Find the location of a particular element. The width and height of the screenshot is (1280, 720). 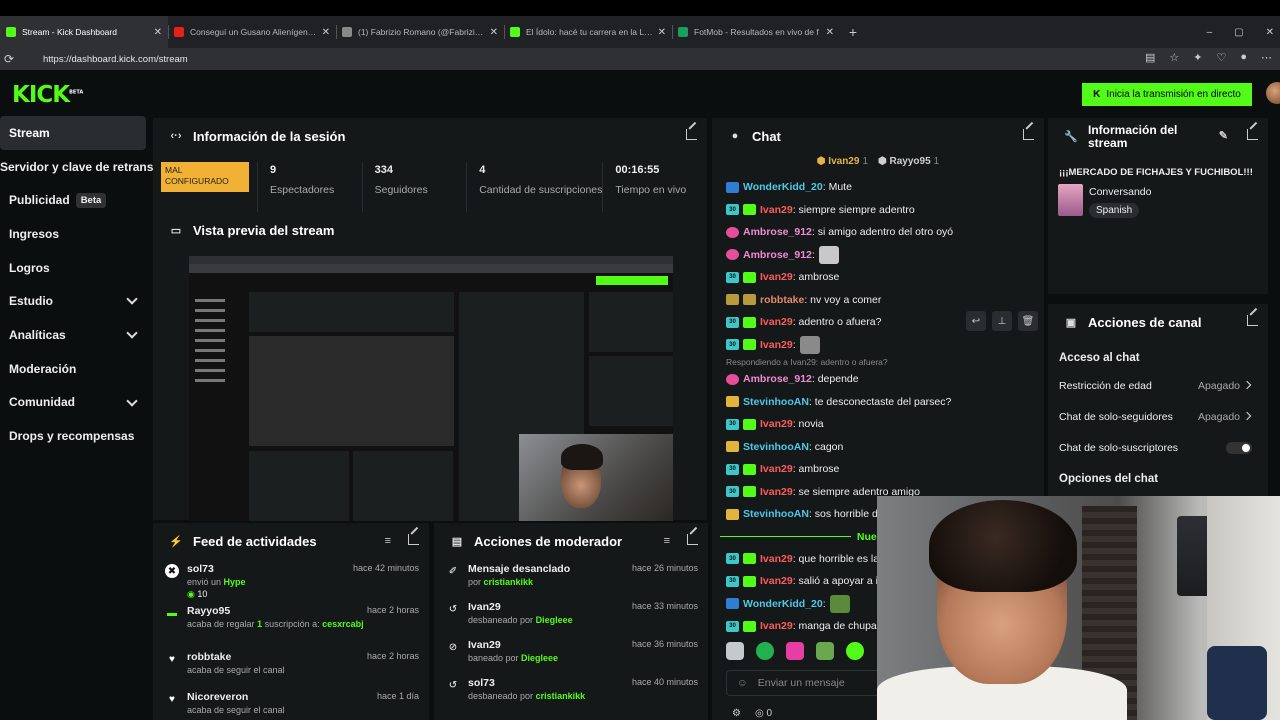

top-gifter: ⬢ Rayyo95 1 is located at coordinates (908, 165).